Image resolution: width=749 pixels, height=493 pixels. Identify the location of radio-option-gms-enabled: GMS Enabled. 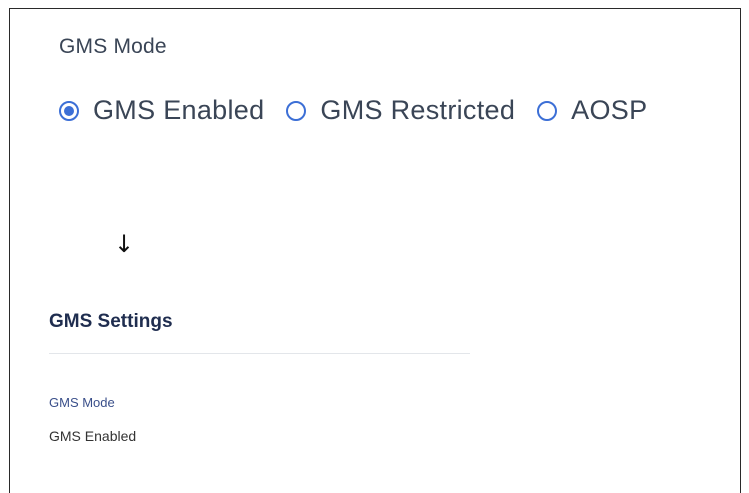
(161, 110).